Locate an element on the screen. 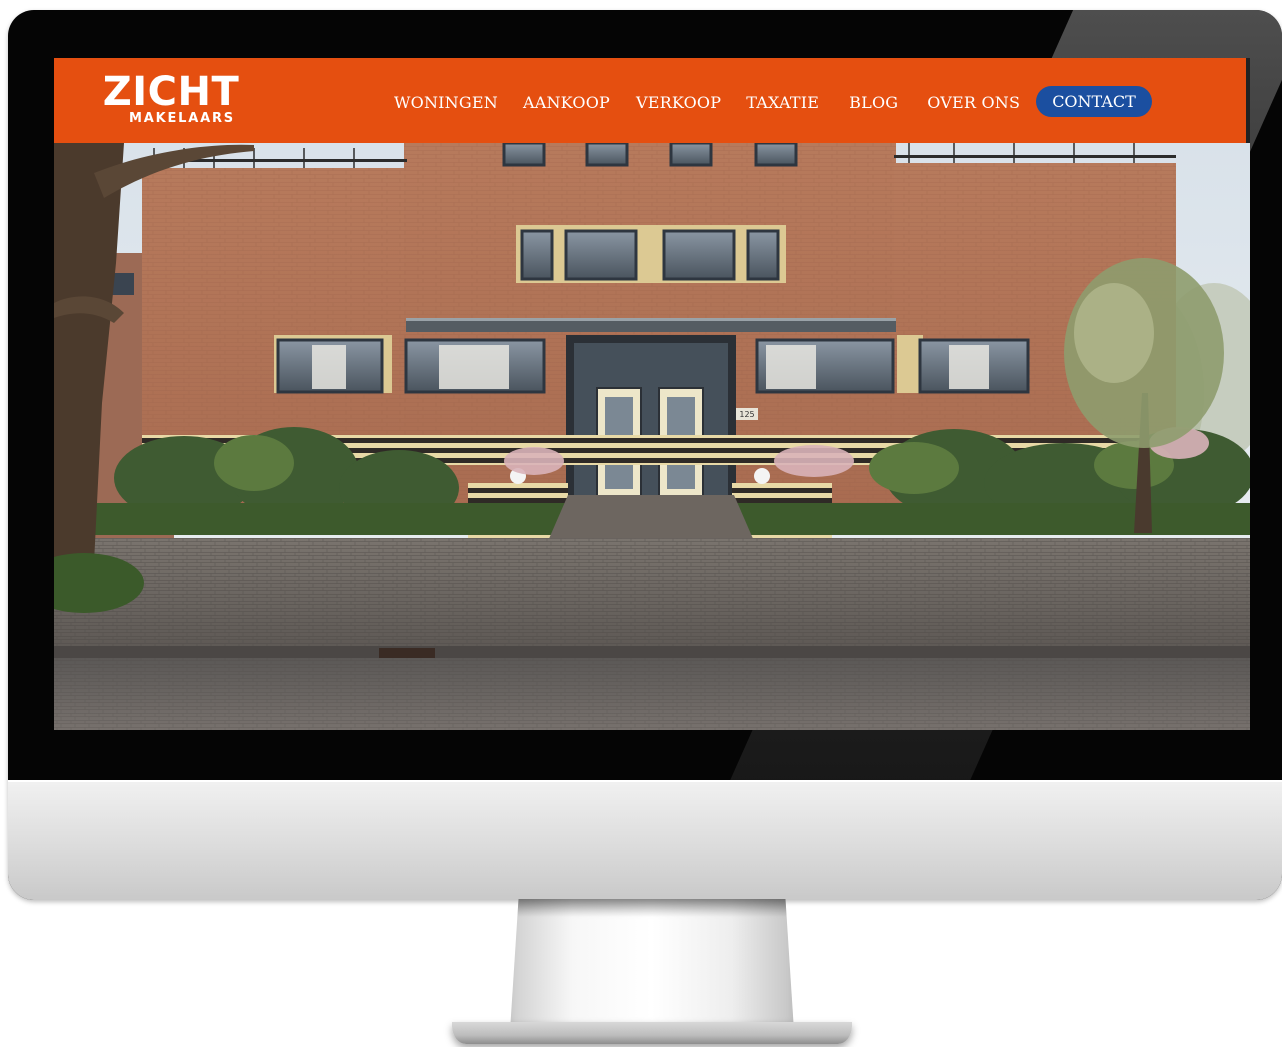 The image size is (1282, 1047). nav-item-taxatie: TAXATIE is located at coordinates (782, 102).